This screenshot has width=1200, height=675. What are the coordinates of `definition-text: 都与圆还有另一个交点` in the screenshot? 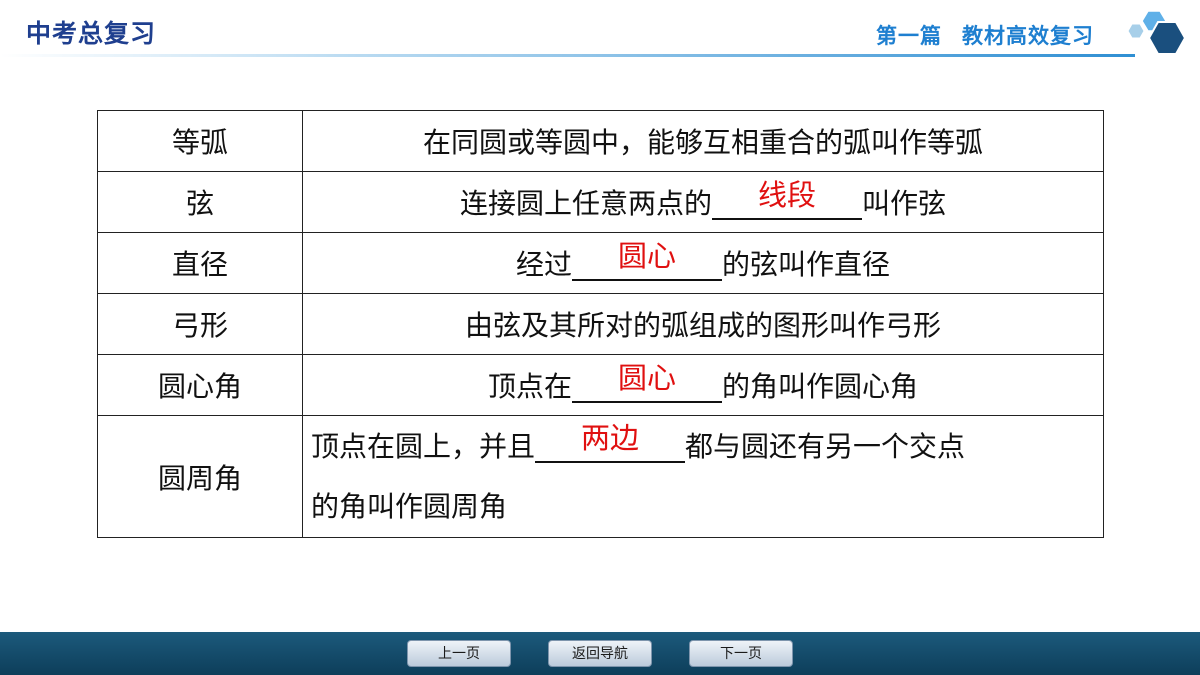 It's located at (825, 446).